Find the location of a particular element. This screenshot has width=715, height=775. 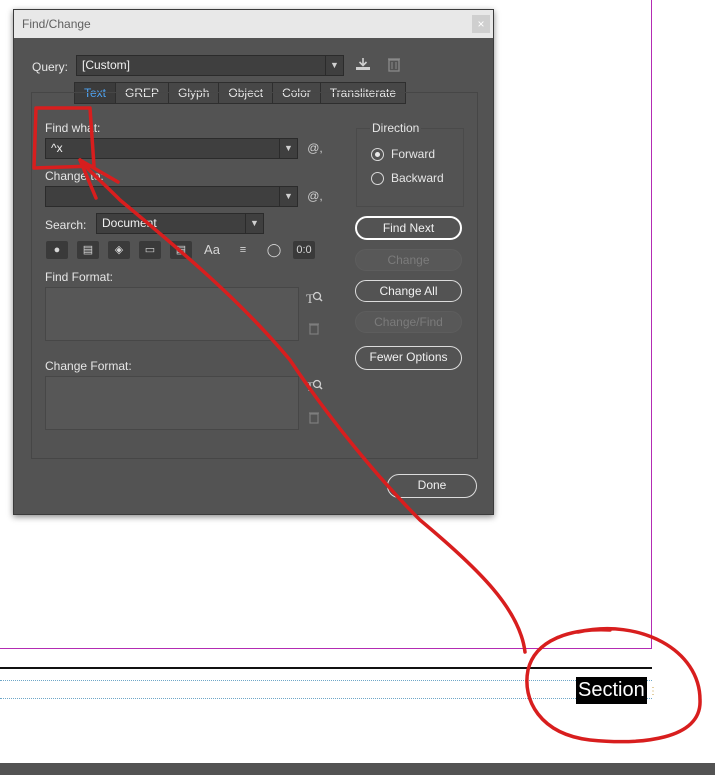

backward-label: Backward is located at coordinates (417, 178).